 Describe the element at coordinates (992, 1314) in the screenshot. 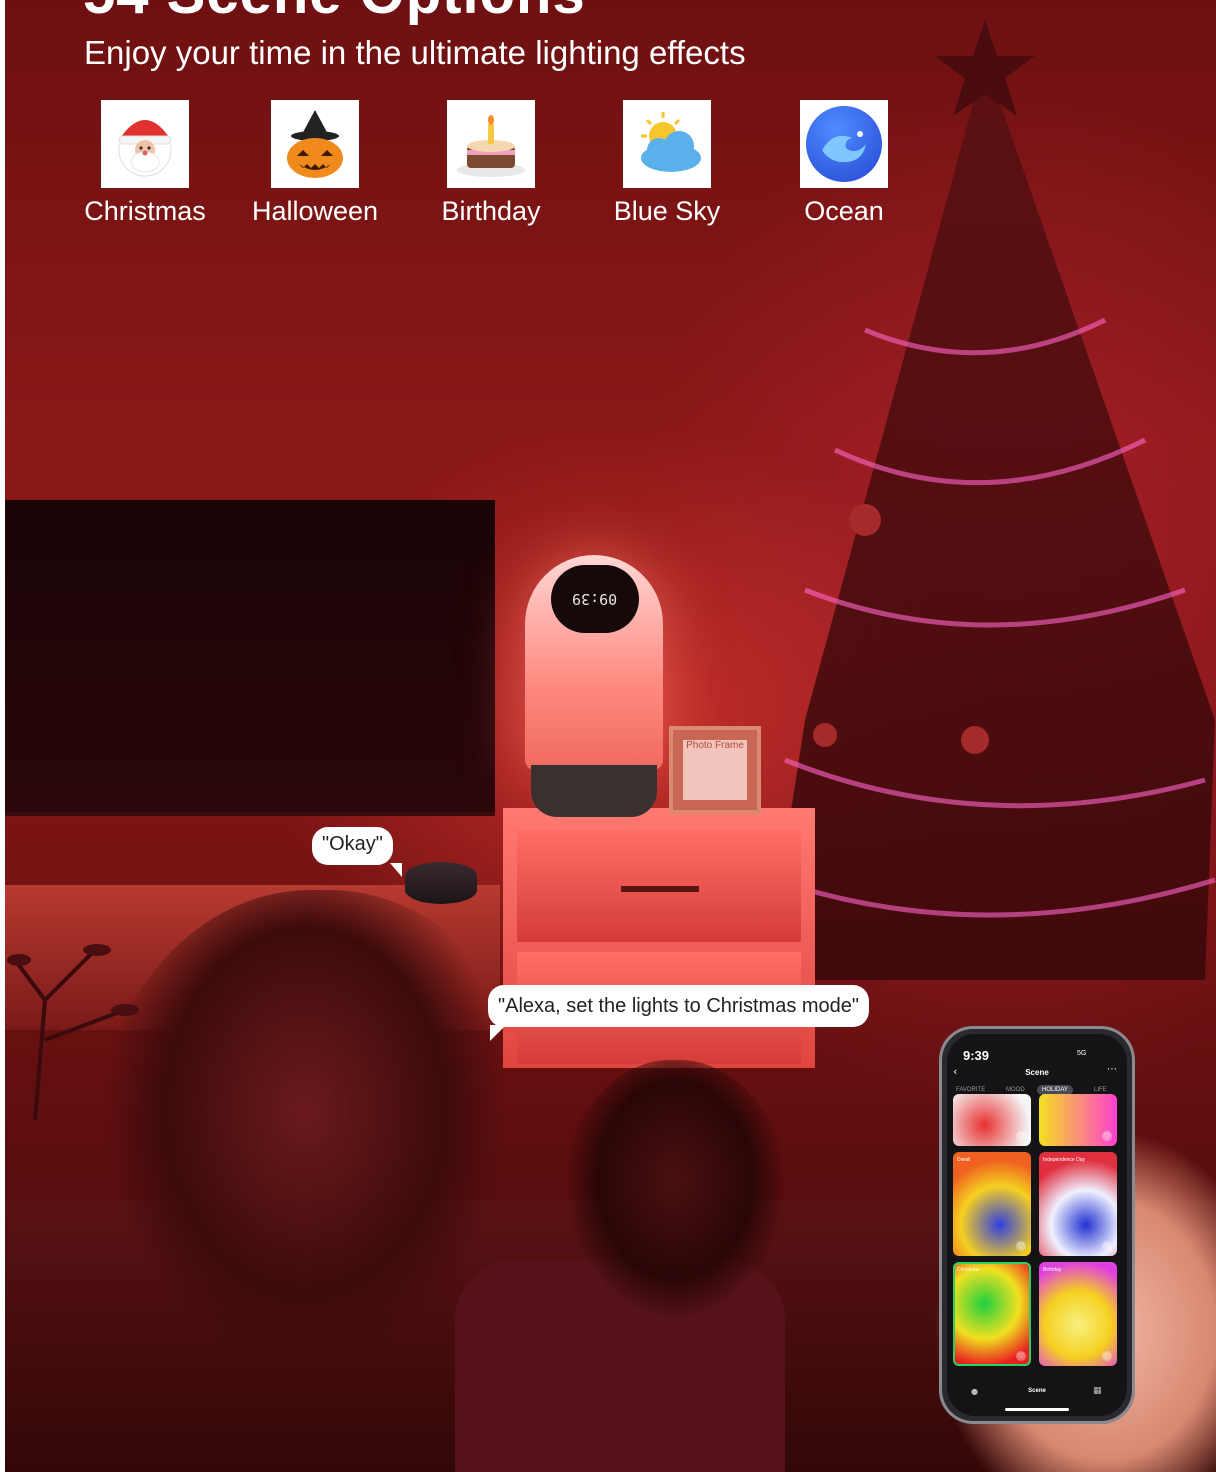

I see `scene-tile-selected: Christmas ♡` at that location.